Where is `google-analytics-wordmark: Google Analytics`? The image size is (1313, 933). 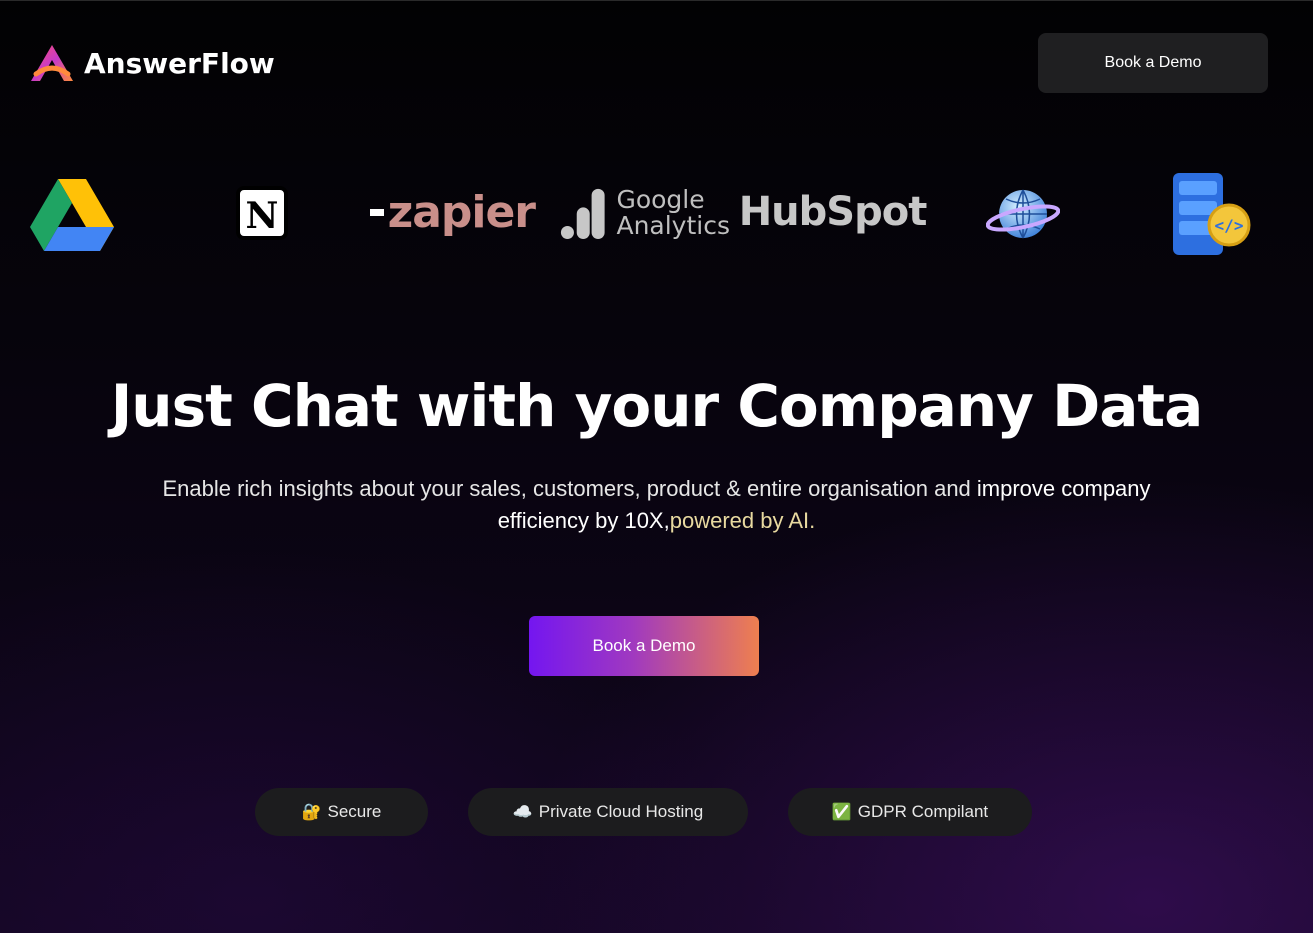 google-analytics-wordmark: Google Analytics is located at coordinates (673, 213).